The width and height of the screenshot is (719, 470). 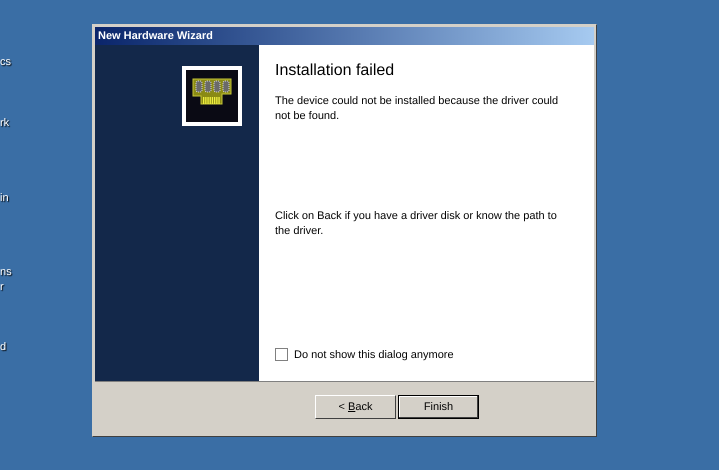 What do you see at coordinates (417, 109) in the screenshot?
I see `error-message: The device could not be installed because the driver could not be found.` at bounding box center [417, 109].